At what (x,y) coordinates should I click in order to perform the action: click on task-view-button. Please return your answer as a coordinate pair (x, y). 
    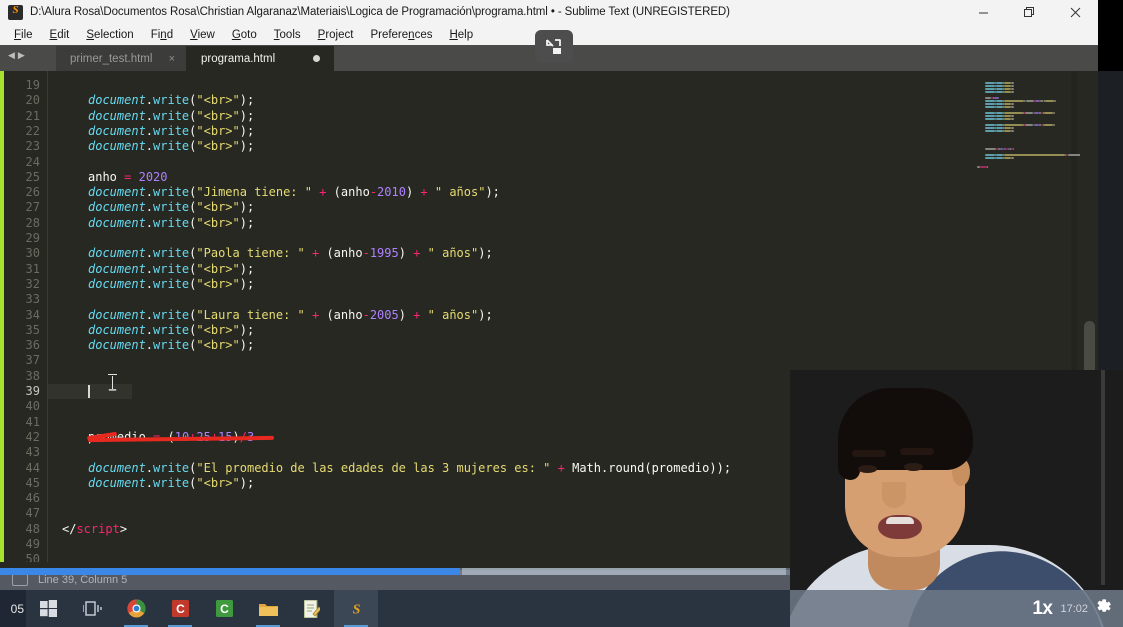
    Looking at the image, I should click on (92, 608).